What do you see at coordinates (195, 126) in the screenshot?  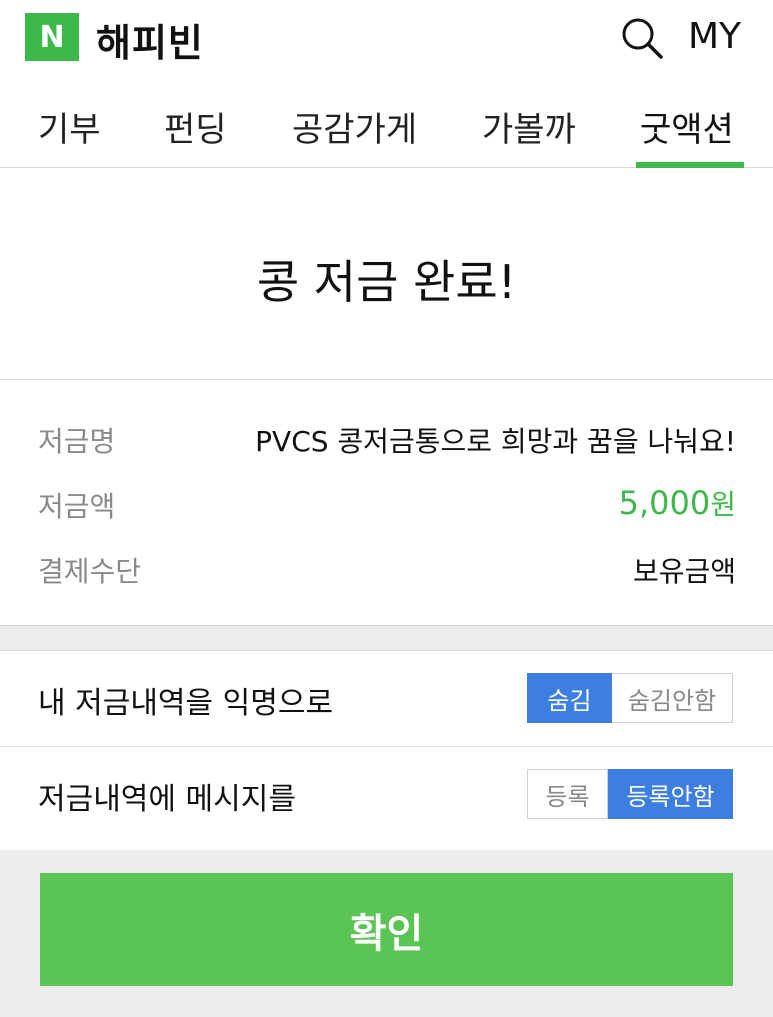 I see `tab-funding: 펀딩` at bounding box center [195, 126].